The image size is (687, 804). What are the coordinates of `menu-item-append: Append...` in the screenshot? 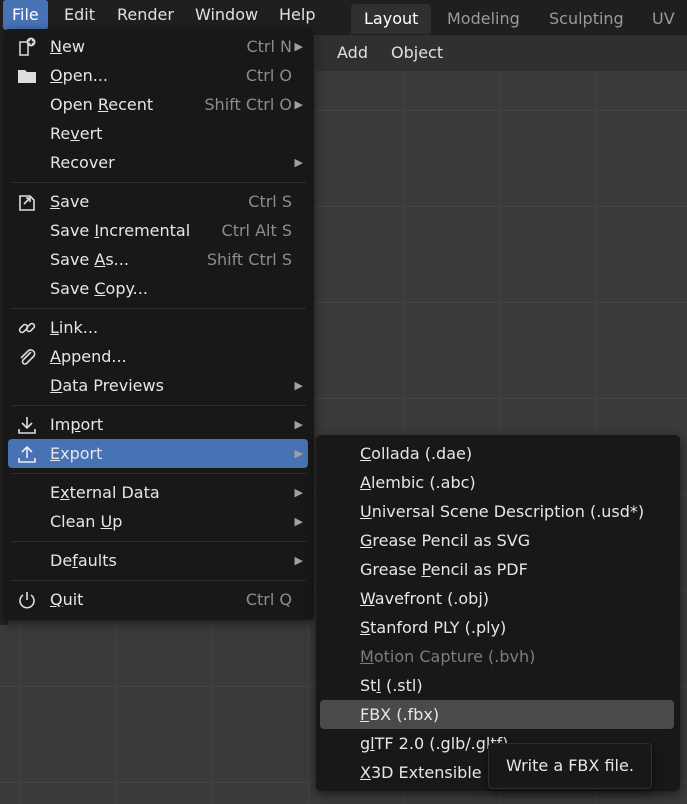 It's located at (158, 356).